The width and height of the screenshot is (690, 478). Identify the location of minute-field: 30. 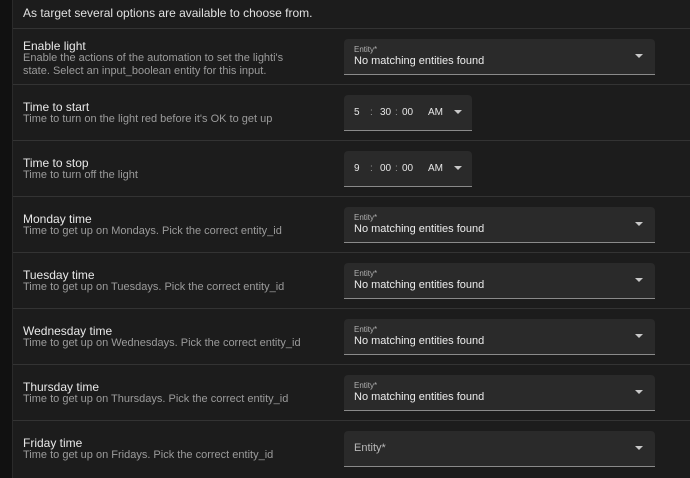
(385, 112).